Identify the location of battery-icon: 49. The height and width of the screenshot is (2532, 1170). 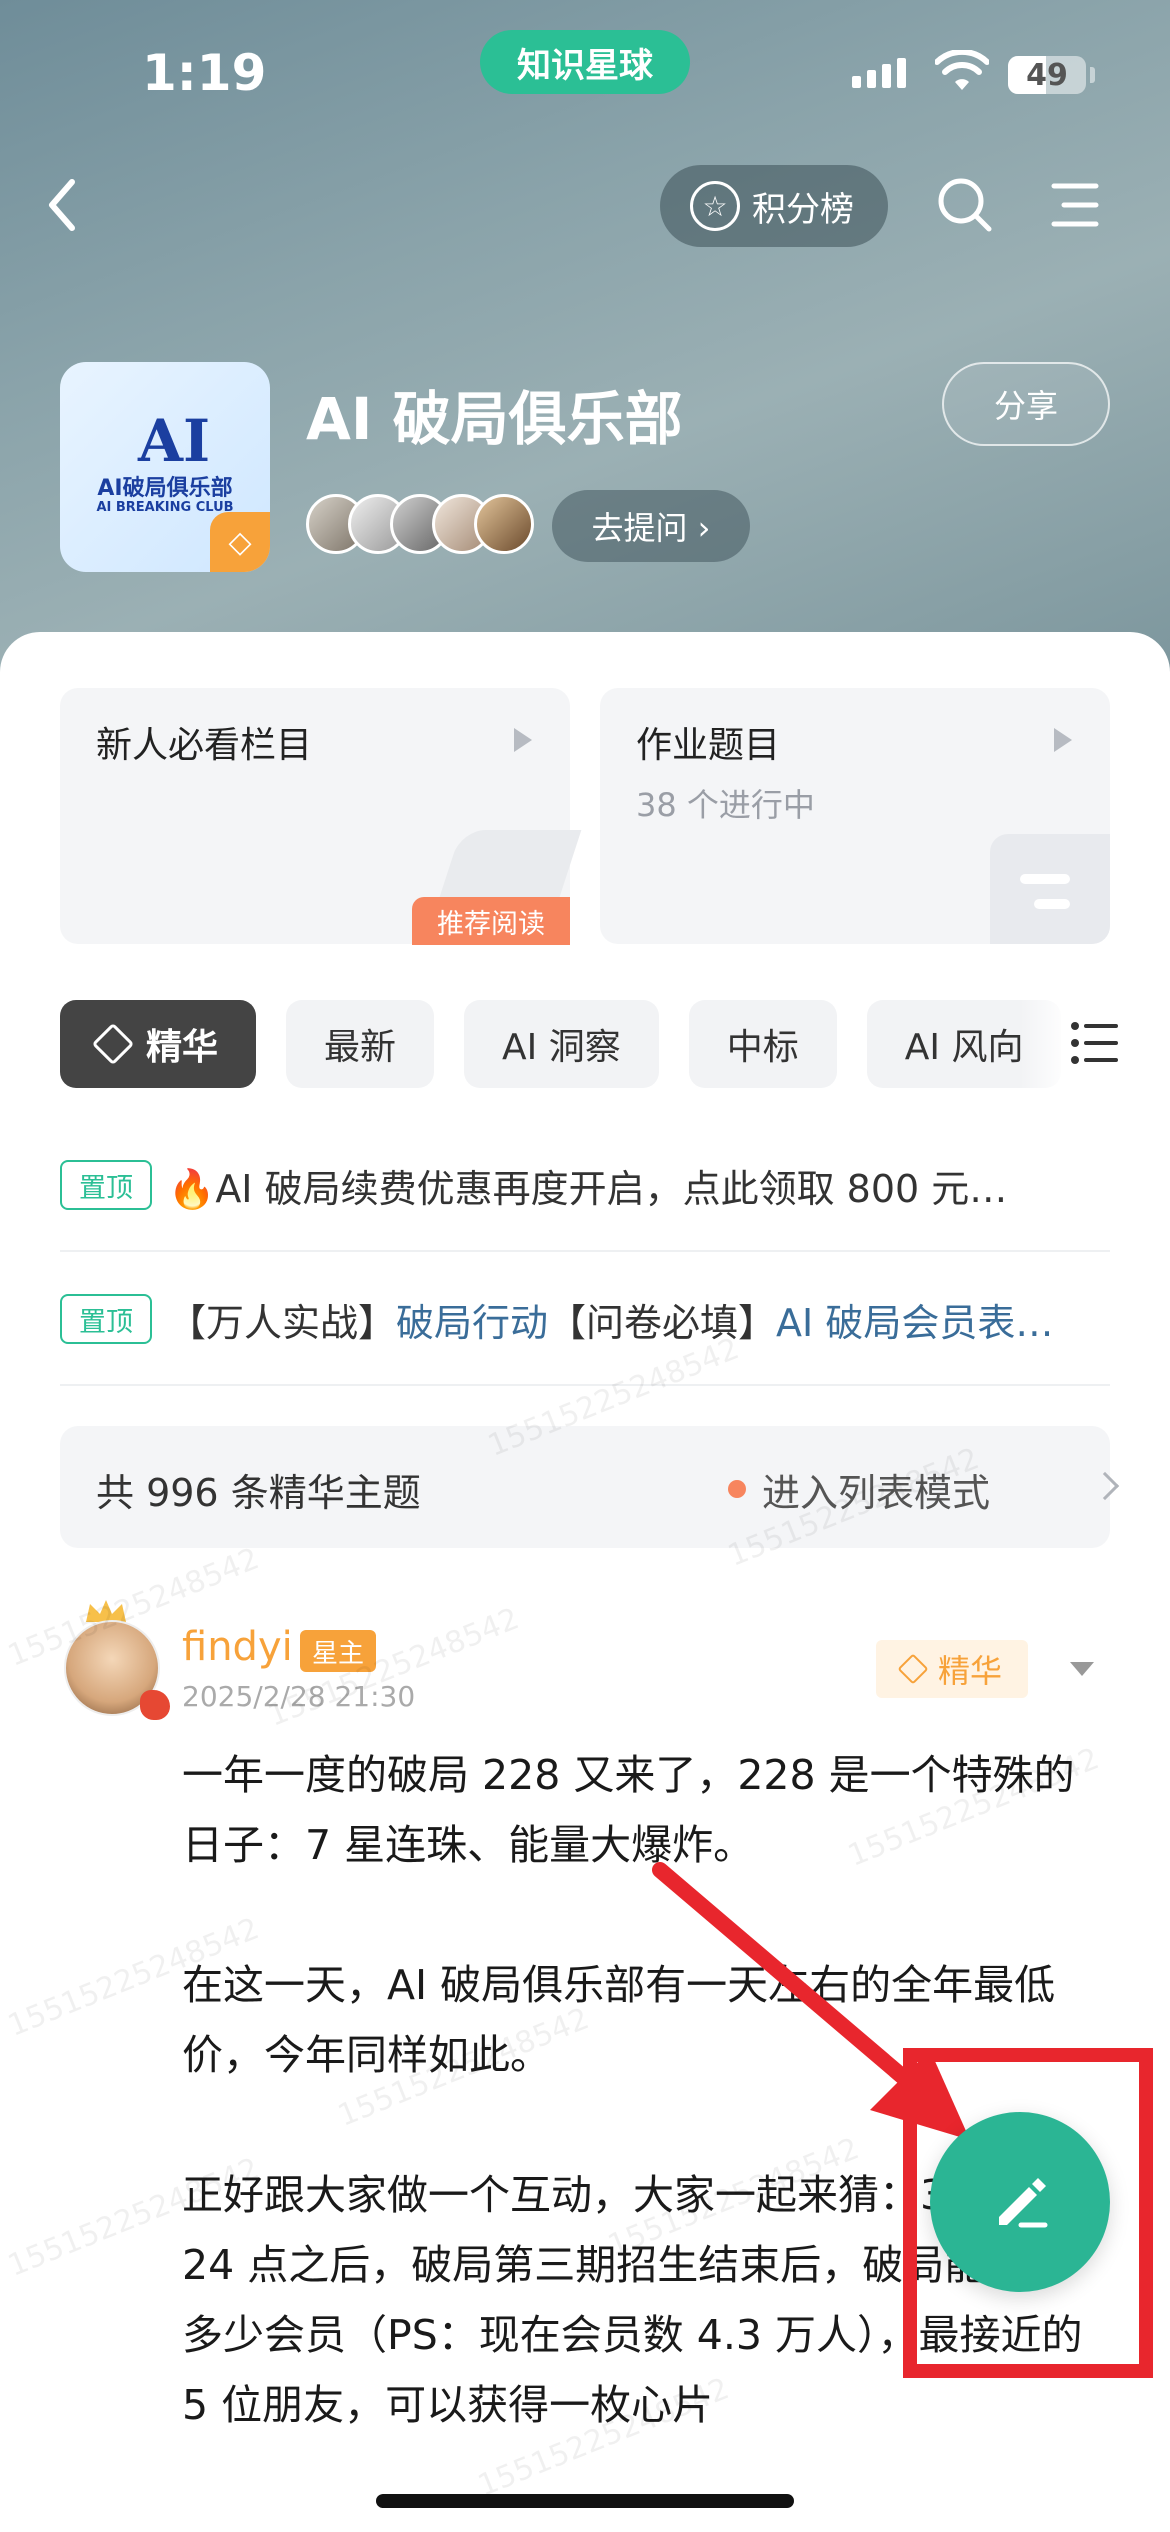
(1047, 75).